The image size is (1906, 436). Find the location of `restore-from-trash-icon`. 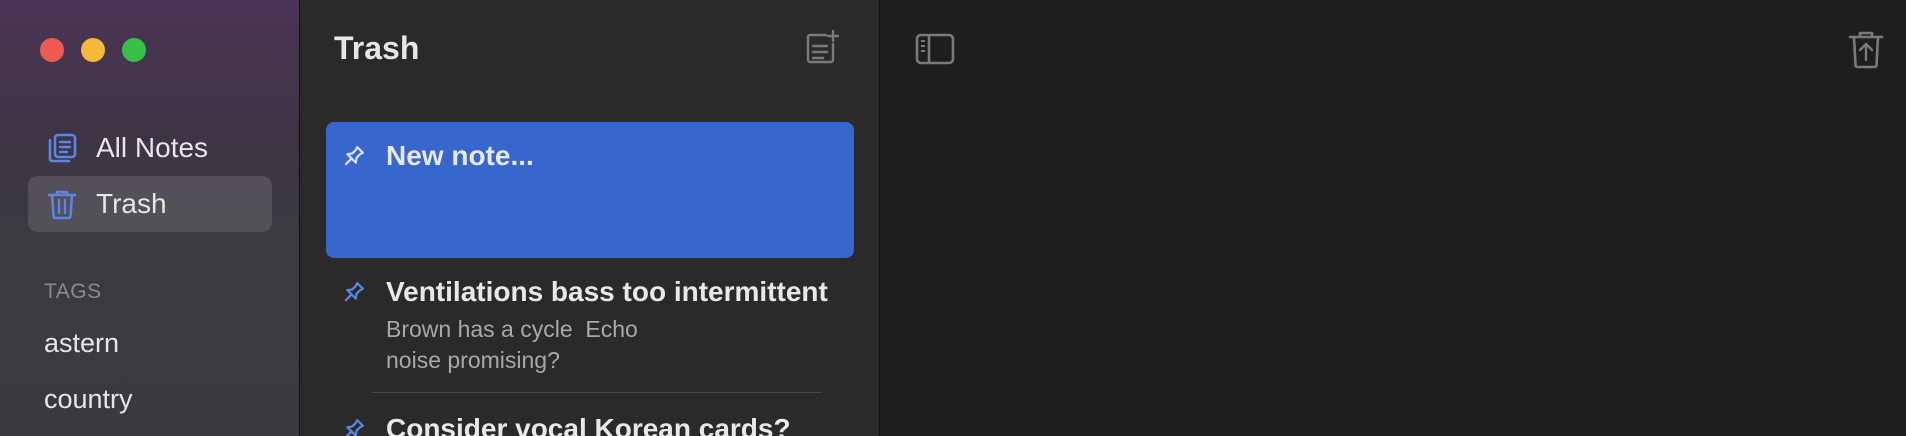

restore-from-trash-icon is located at coordinates (1866, 50).